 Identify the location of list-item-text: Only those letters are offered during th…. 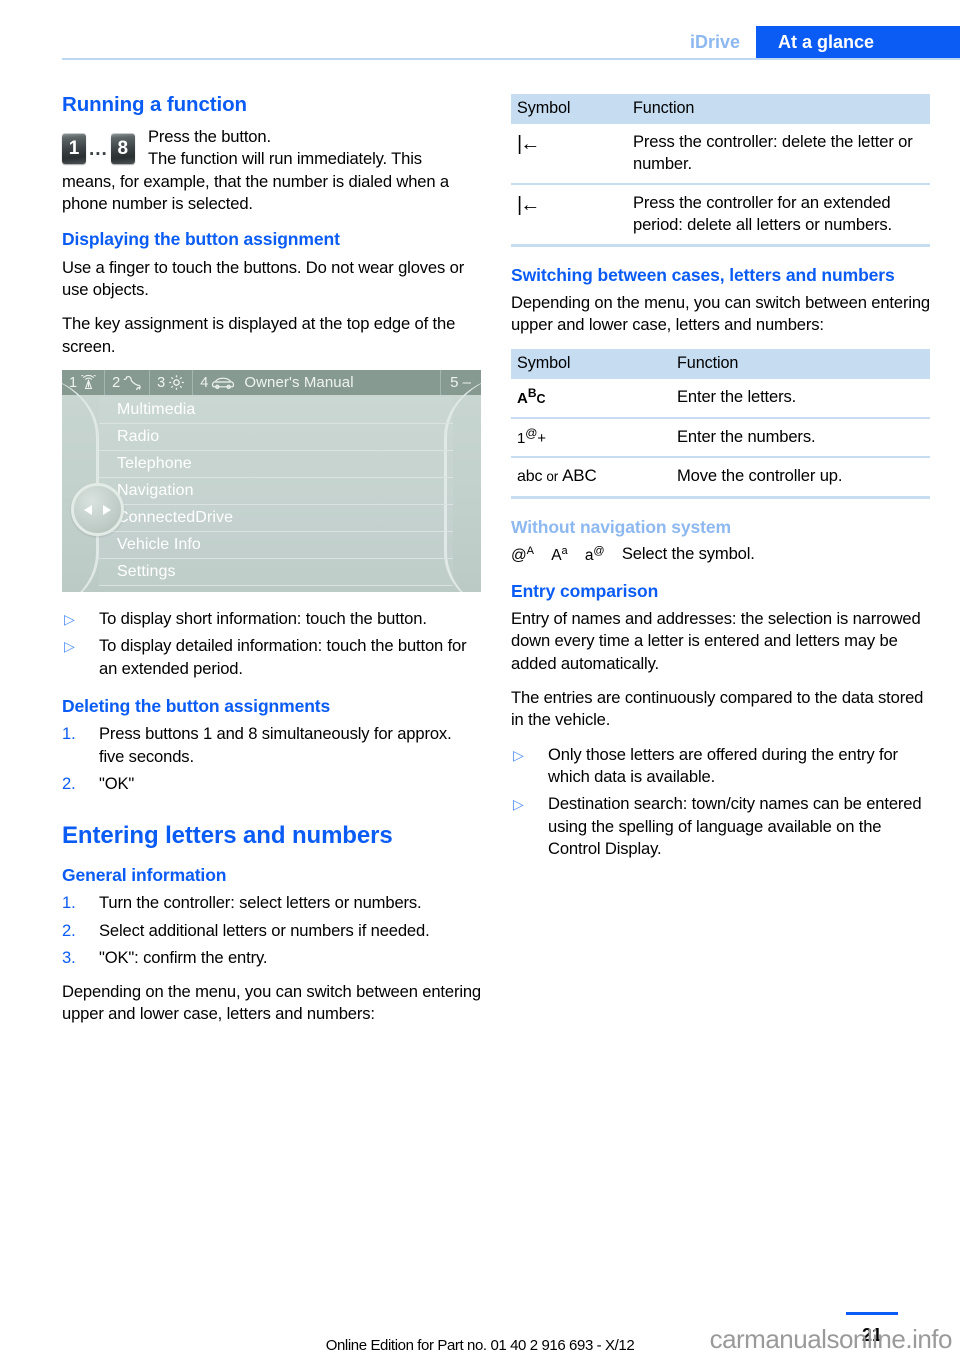
(723, 765).